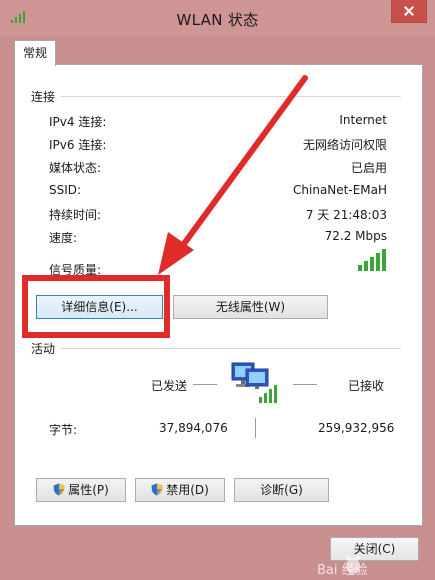  I want to click on activity-divider, so click(231, 348).